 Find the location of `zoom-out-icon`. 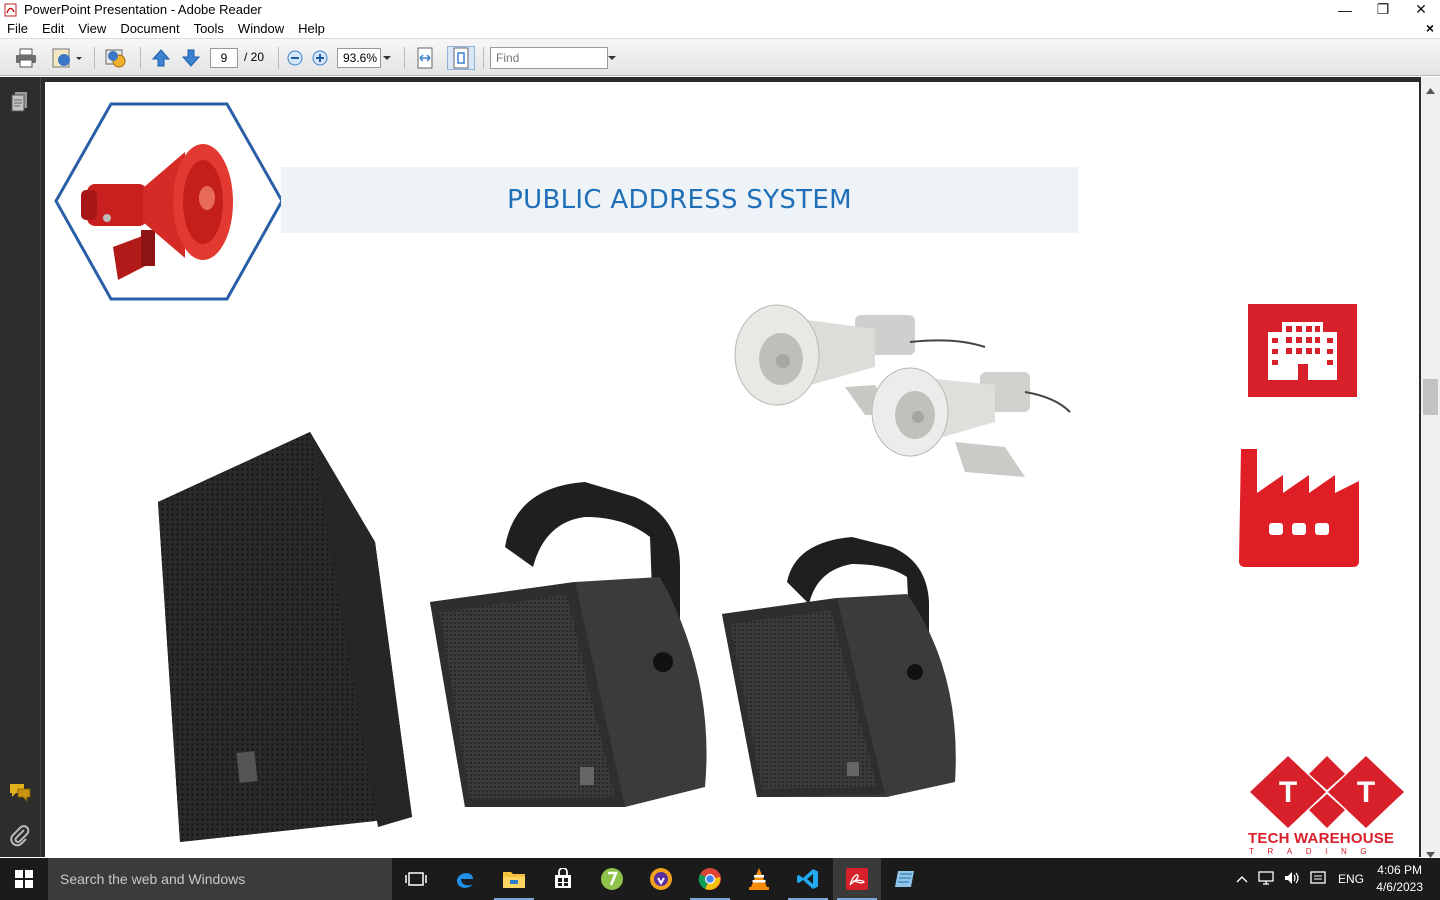

zoom-out-icon is located at coordinates (295, 58).